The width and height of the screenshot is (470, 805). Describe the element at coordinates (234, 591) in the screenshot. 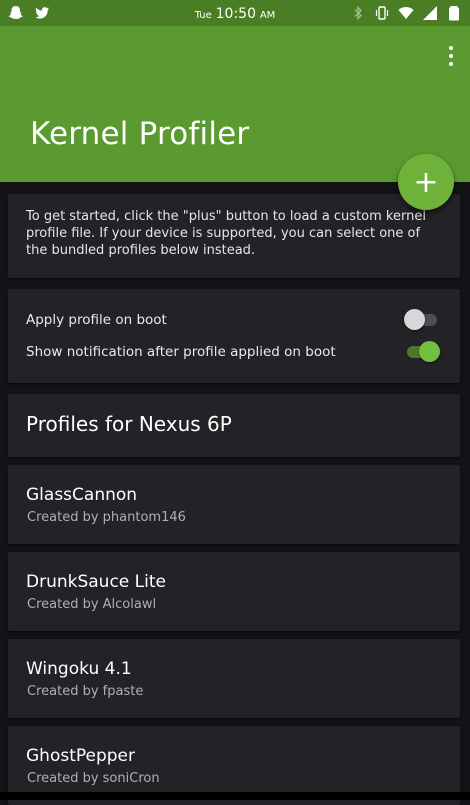

I see `profile-card: DrunkSauce Lite Created by Alcolawl` at that location.